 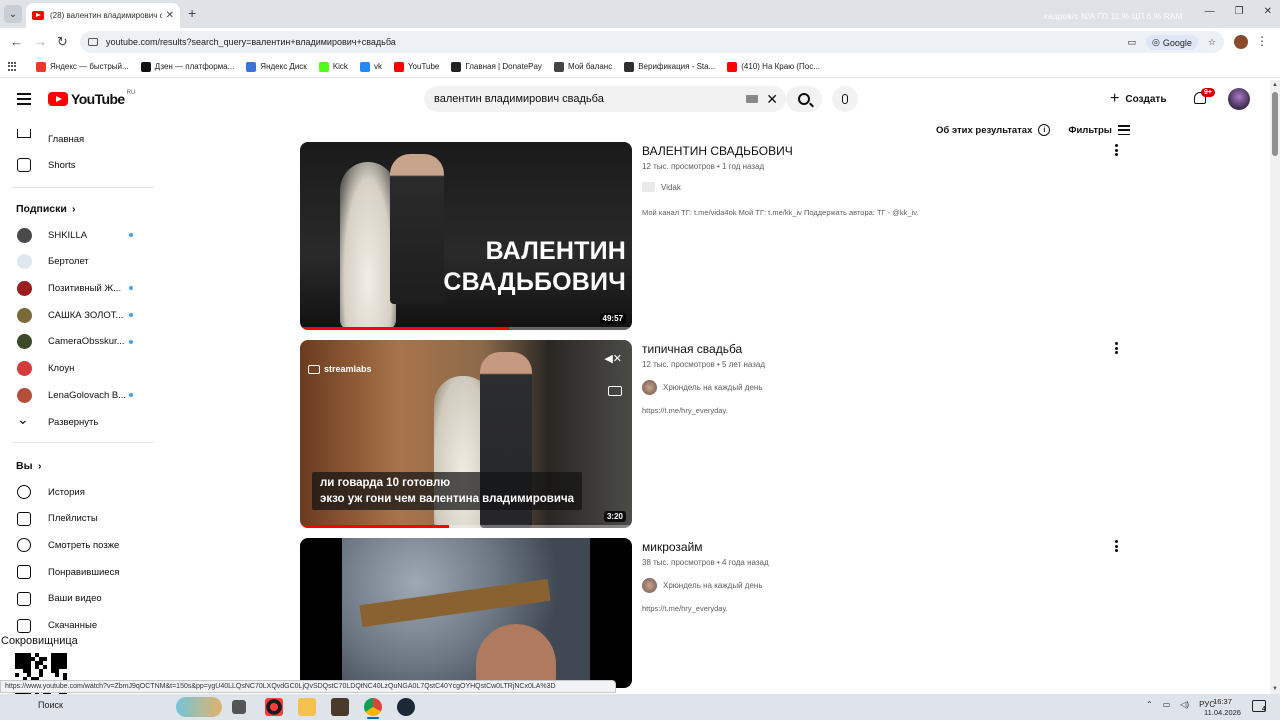 What do you see at coordinates (77, 572) in the screenshot?
I see `sidebar-item-like: Понравившиеся` at bounding box center [77, 572].